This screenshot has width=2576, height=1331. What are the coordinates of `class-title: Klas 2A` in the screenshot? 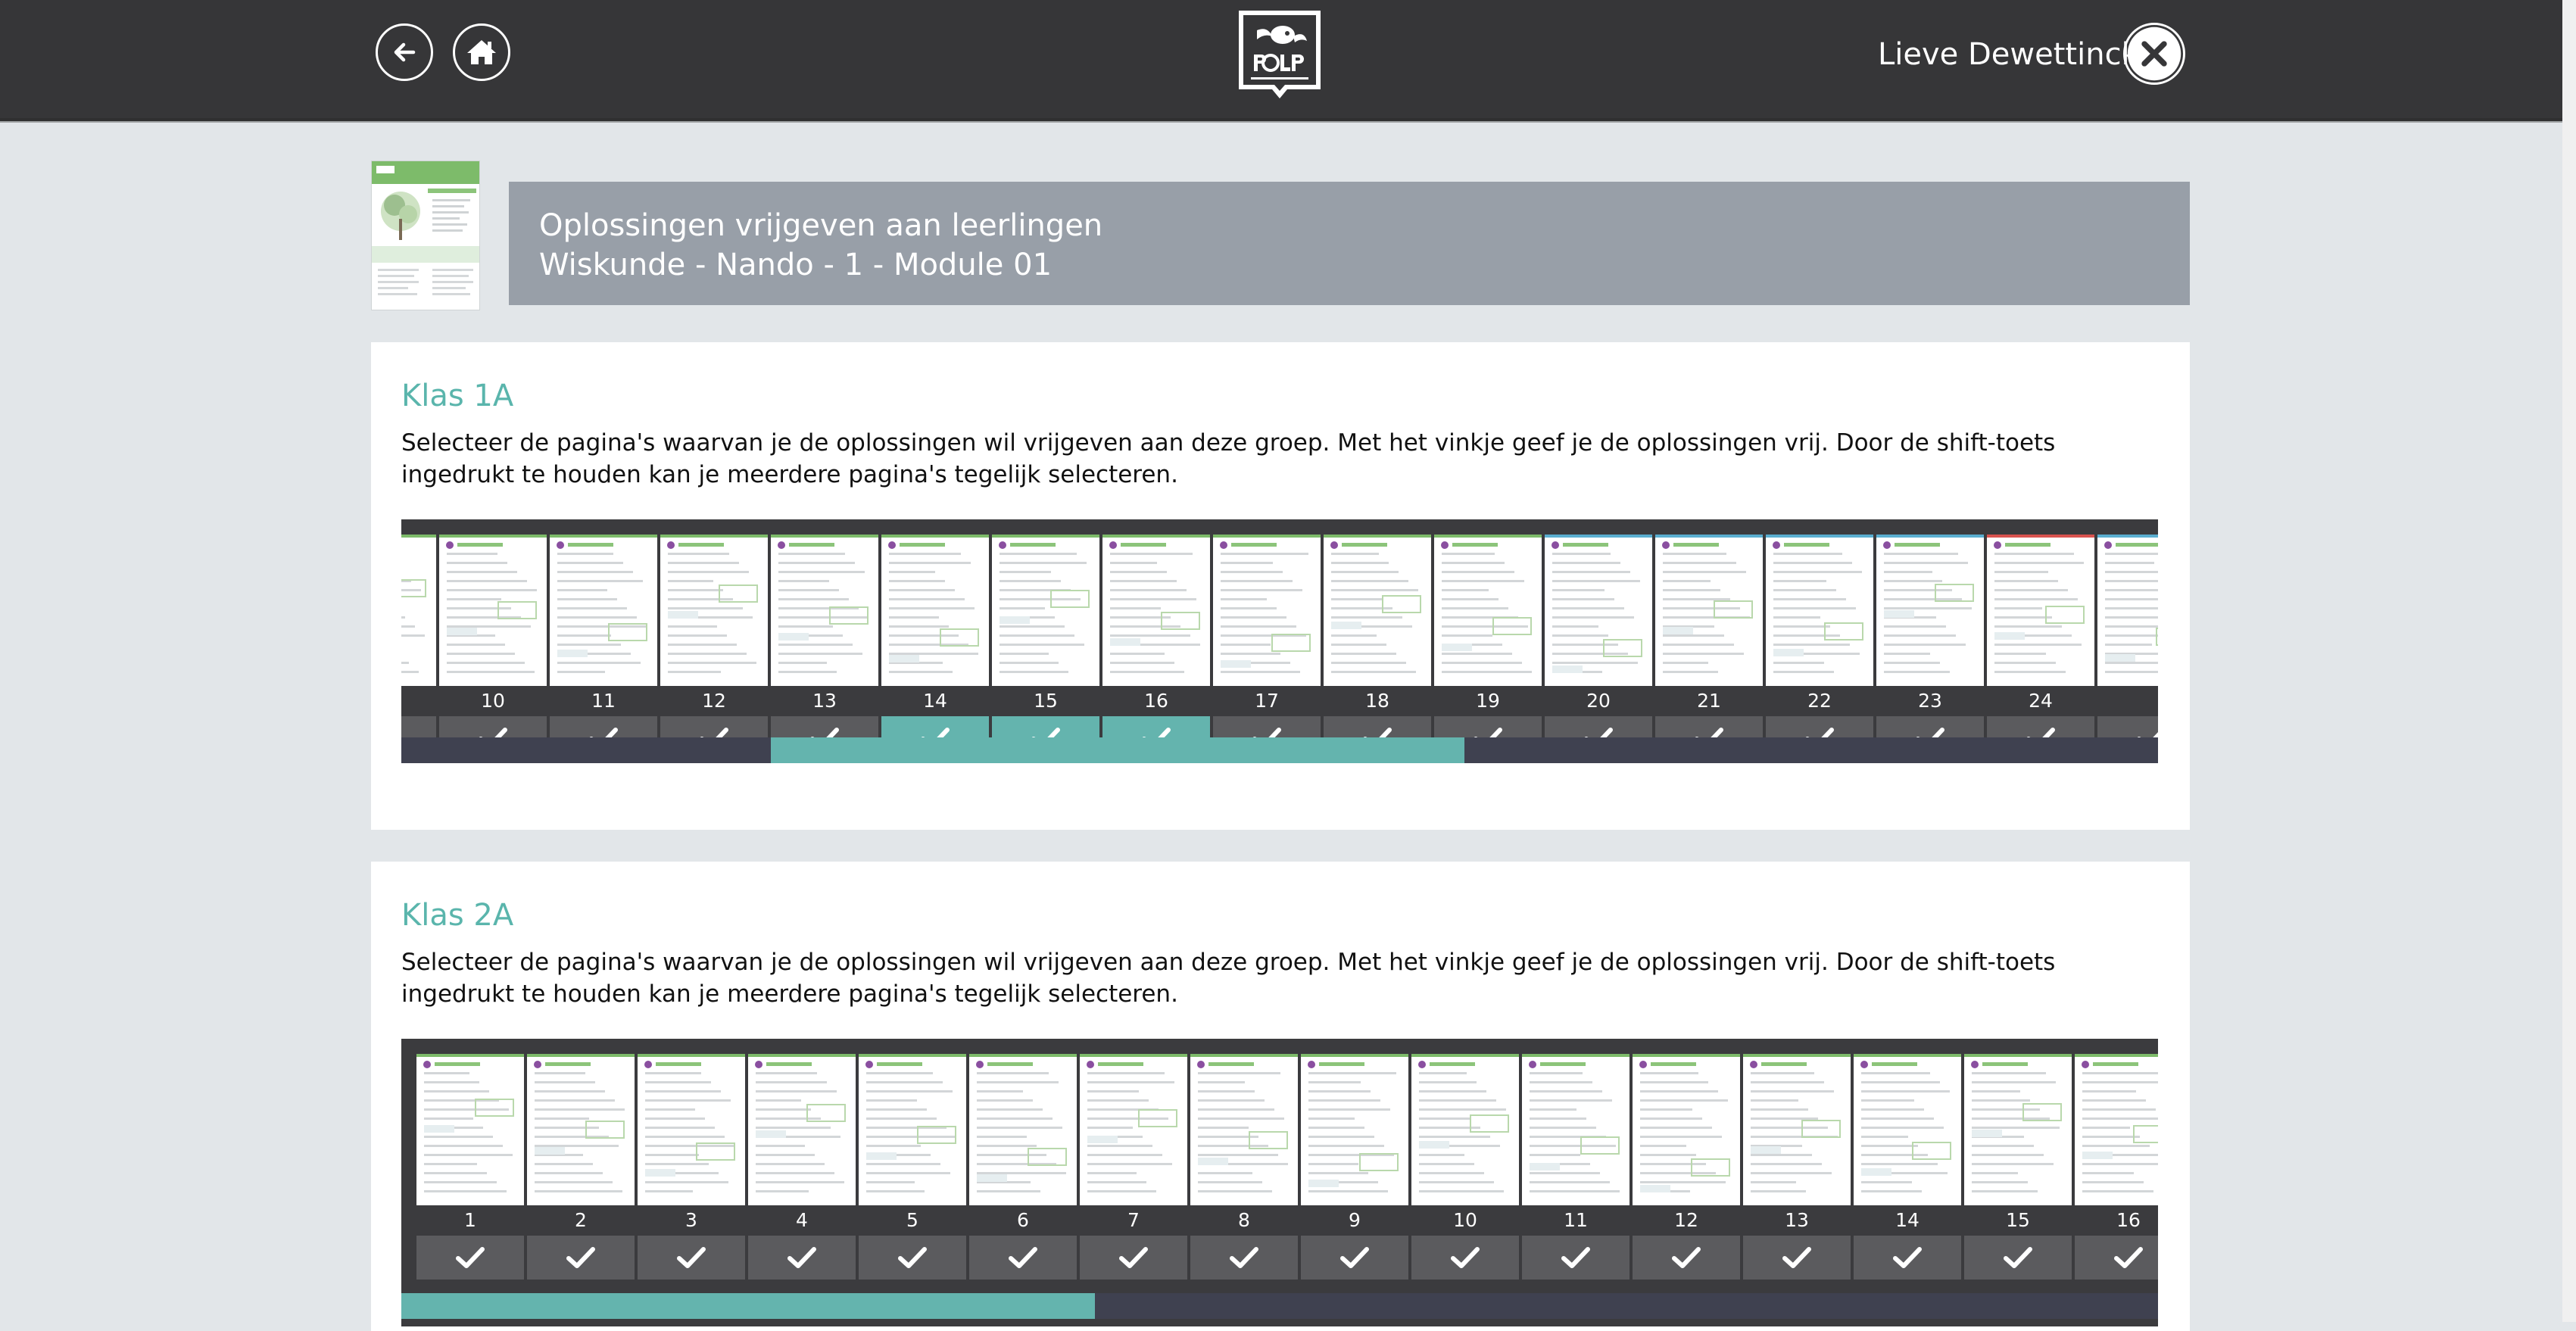 It's located at (457, 915).